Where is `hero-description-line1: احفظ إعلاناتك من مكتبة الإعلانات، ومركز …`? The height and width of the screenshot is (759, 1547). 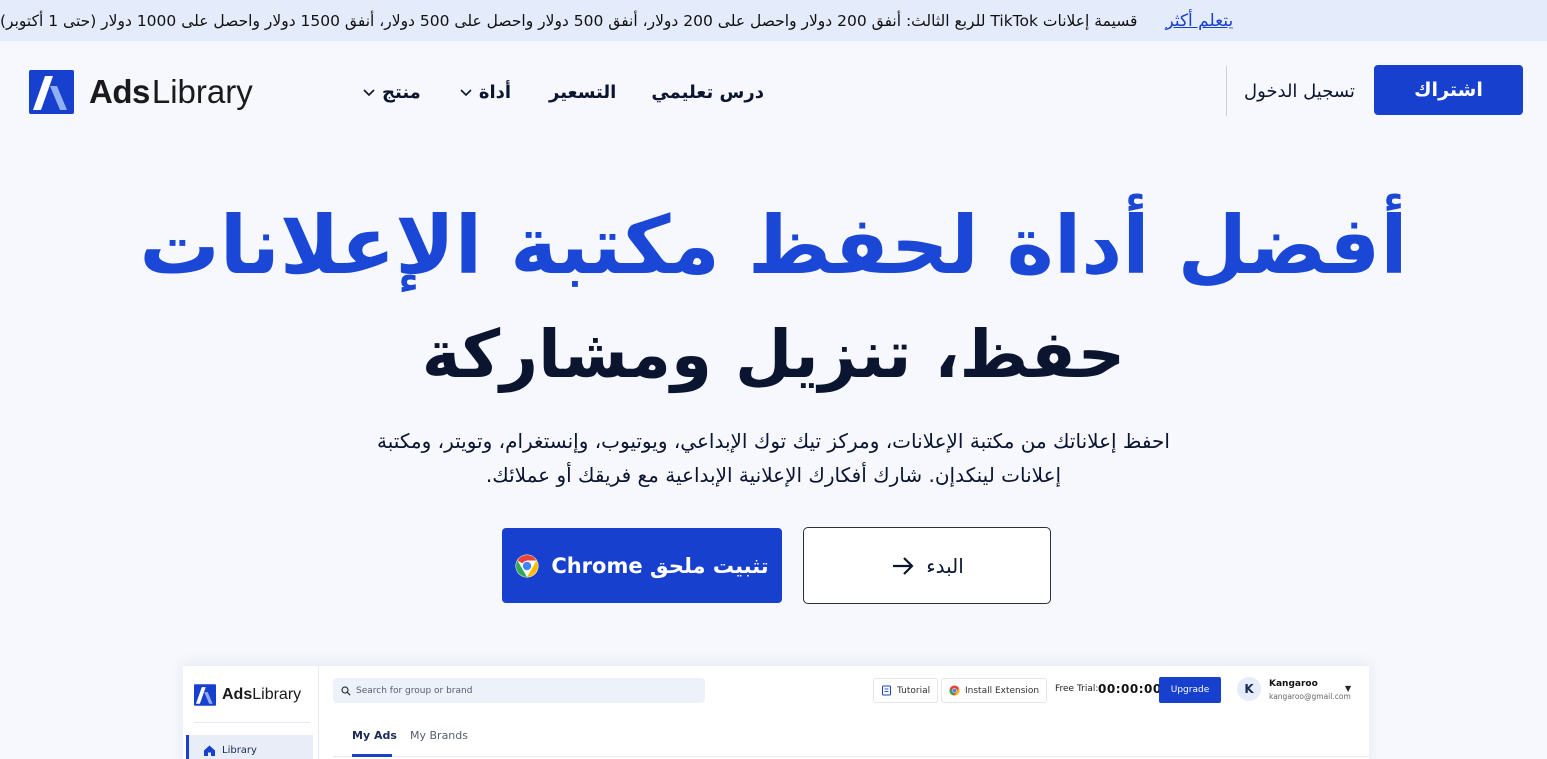
hero-description-line1: احفظ إعلاناتك من مكتبة الإعلانات، ومركز … is located at coordinates (773, 441).